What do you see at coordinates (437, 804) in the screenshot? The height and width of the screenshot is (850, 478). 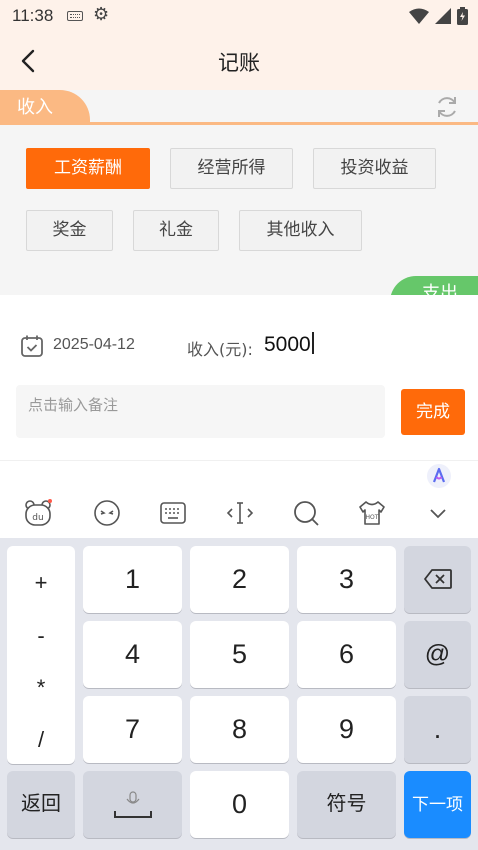 I see `next-item-key: 下一项` at bounding box center [437, 804].